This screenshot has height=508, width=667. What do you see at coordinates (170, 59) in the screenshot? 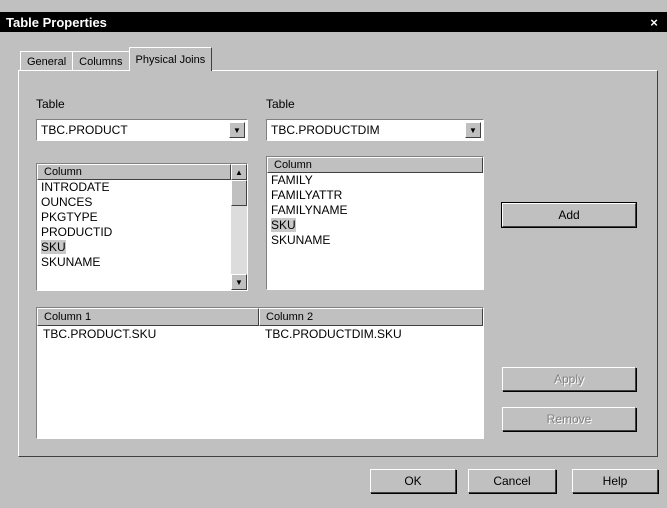
I see `tab-physical-joins: Physical Joins` at bounding box center [170, 59].